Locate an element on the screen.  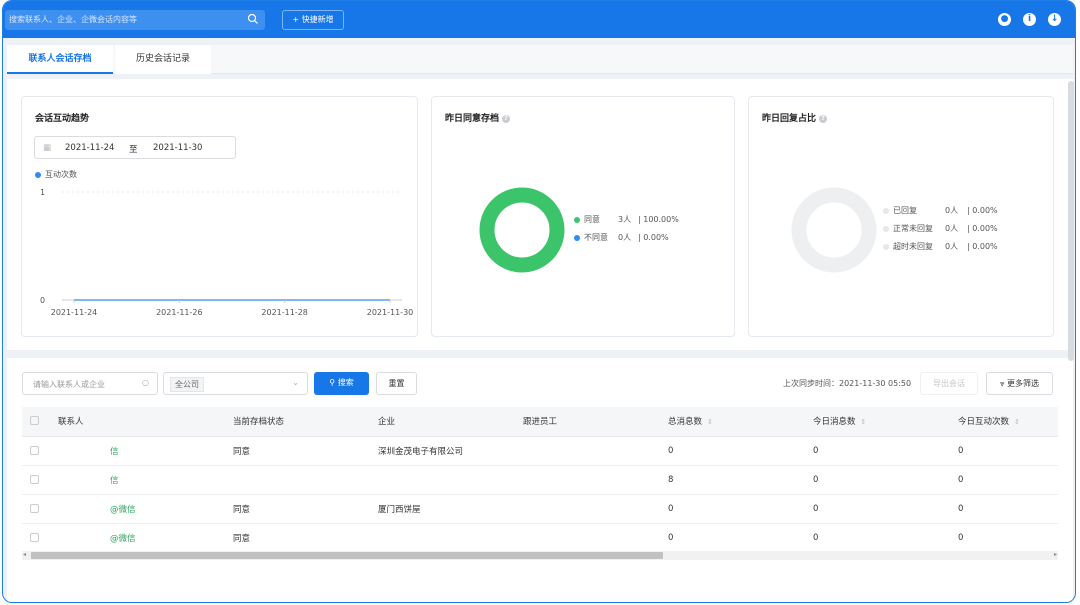
search-icon: ⚲ is located at coordinates (333, 382).